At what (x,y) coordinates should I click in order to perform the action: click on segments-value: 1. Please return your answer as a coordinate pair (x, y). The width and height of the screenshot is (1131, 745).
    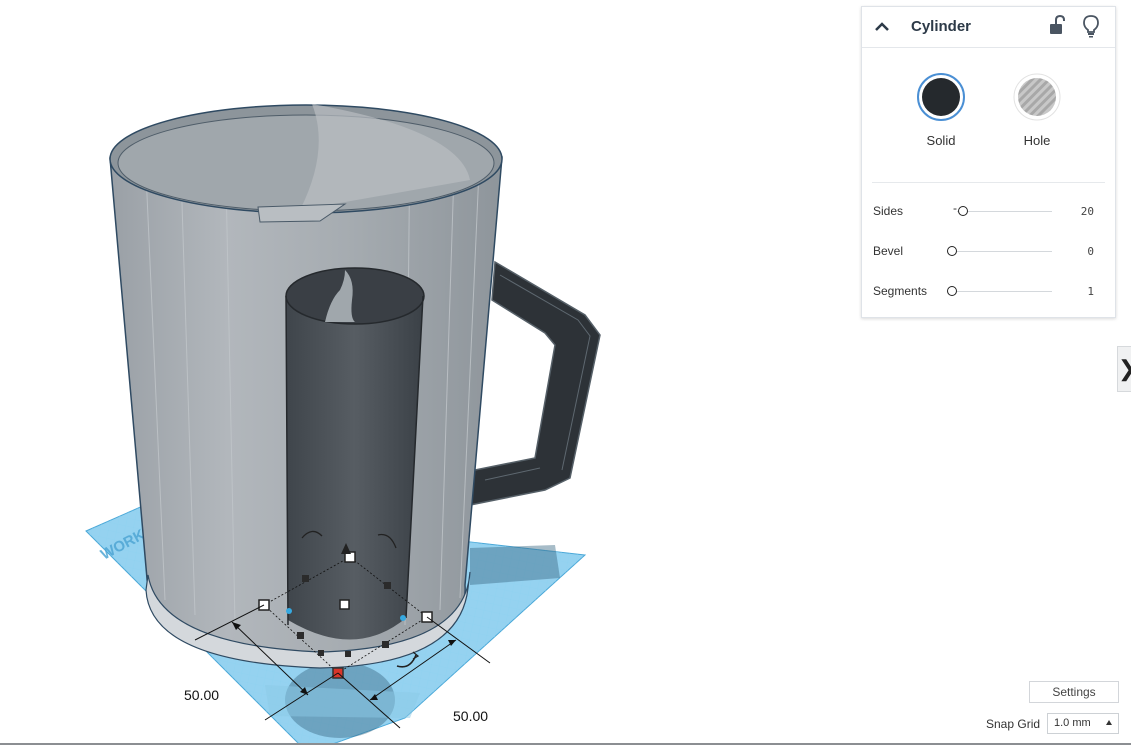
    Looking at the image, I should click on (1090, 291).